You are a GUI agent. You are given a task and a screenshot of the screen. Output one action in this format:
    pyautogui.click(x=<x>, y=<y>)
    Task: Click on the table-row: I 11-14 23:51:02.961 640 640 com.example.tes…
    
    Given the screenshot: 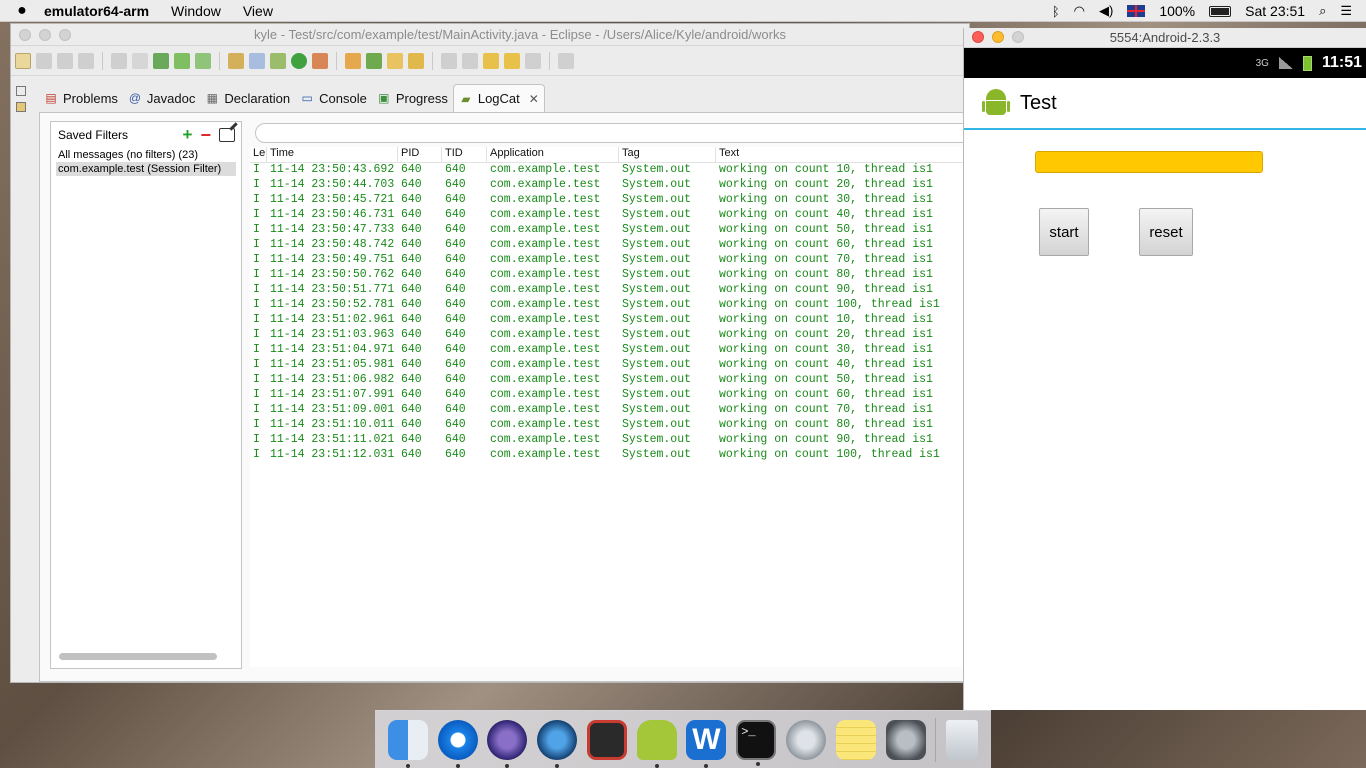 What is the action you would take?
    pyautogui.click(x=611, y=320)
    